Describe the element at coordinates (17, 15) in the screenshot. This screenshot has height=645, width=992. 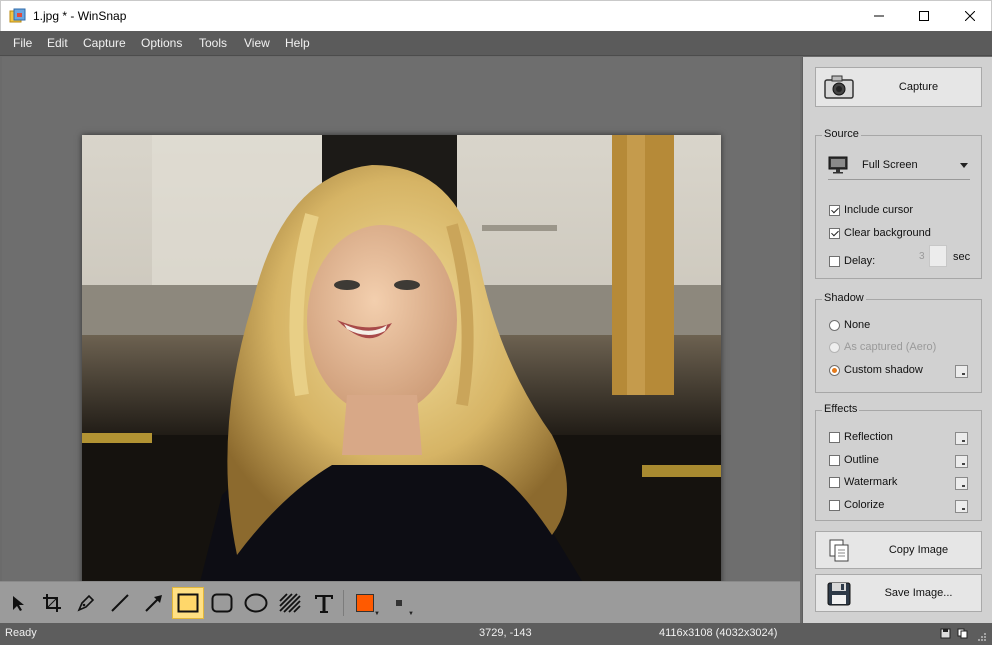
I see `winsnap-icon` at that location.